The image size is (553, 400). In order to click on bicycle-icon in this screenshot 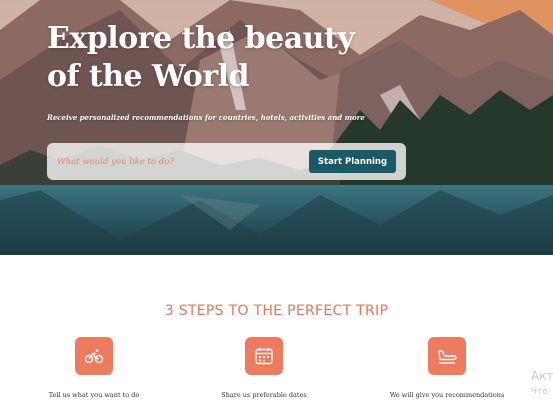, I will do `click(94, 356)`.